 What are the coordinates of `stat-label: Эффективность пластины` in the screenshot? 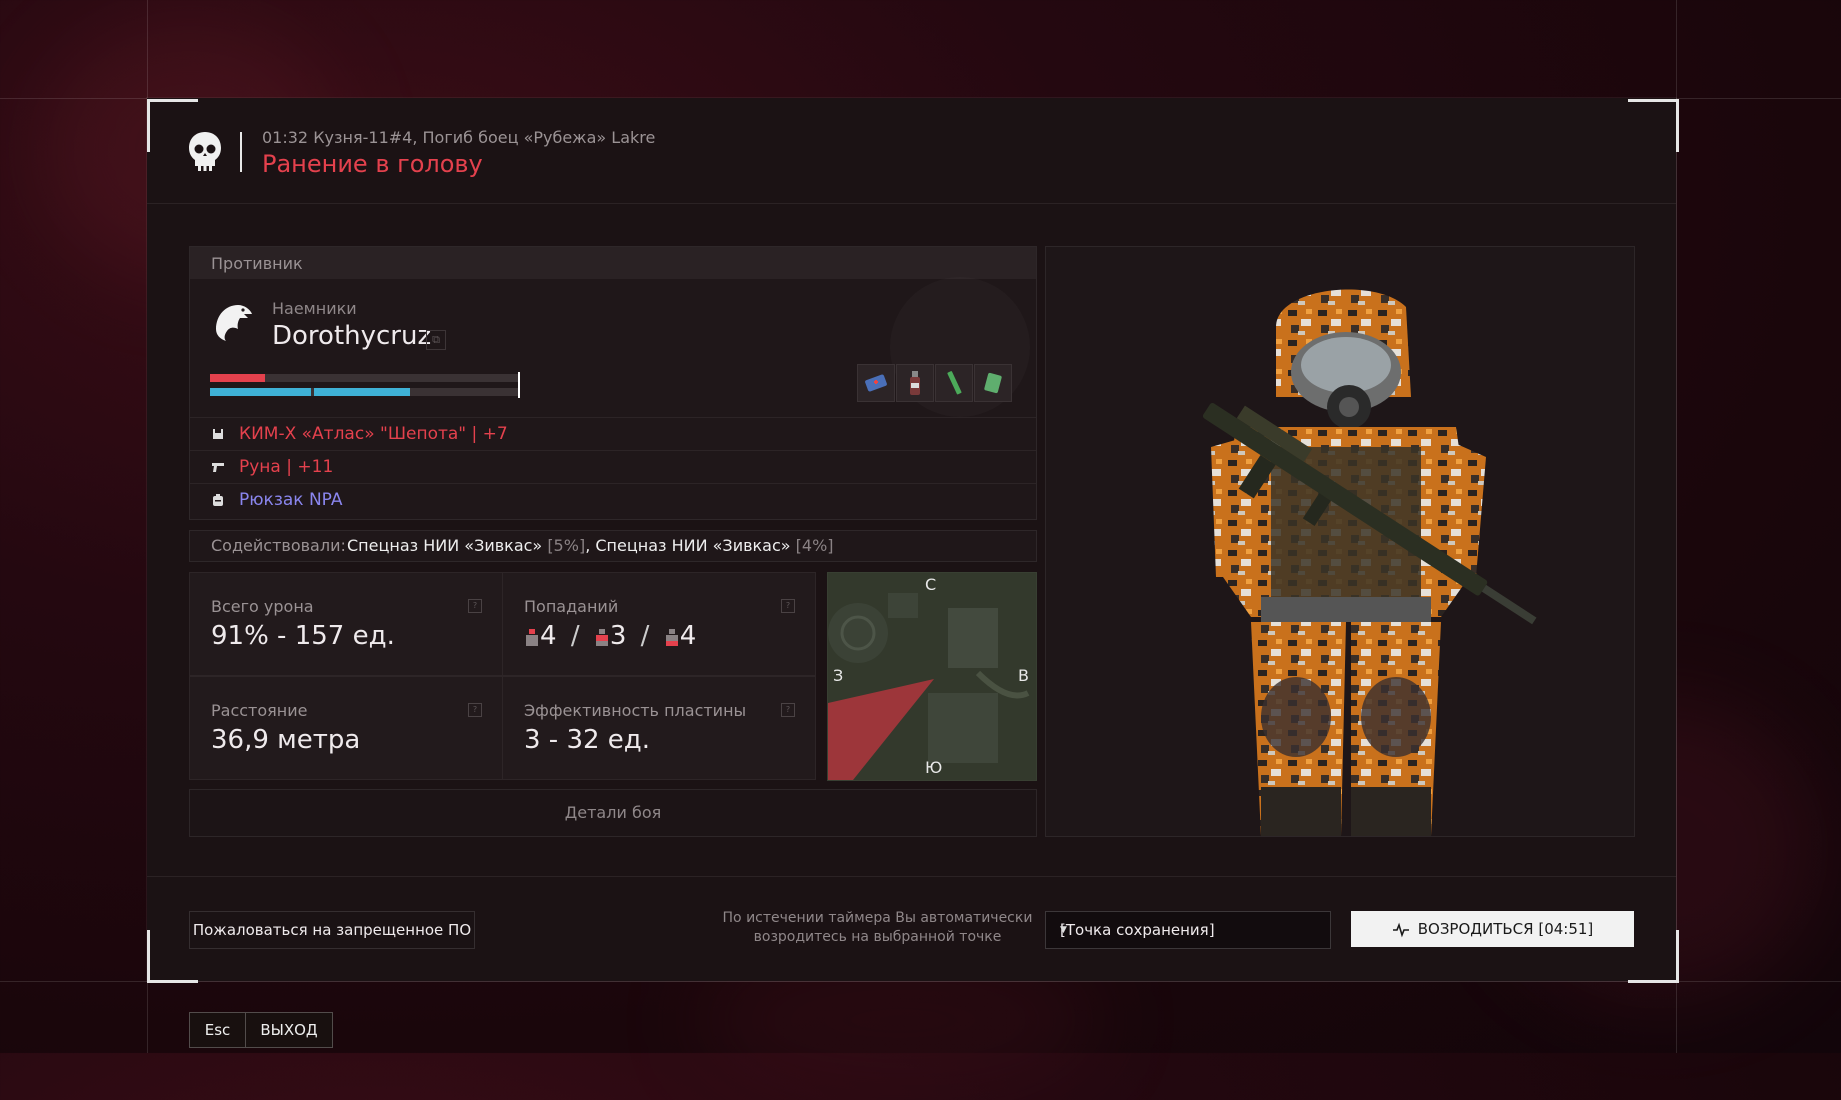 It's located at (635, 710).